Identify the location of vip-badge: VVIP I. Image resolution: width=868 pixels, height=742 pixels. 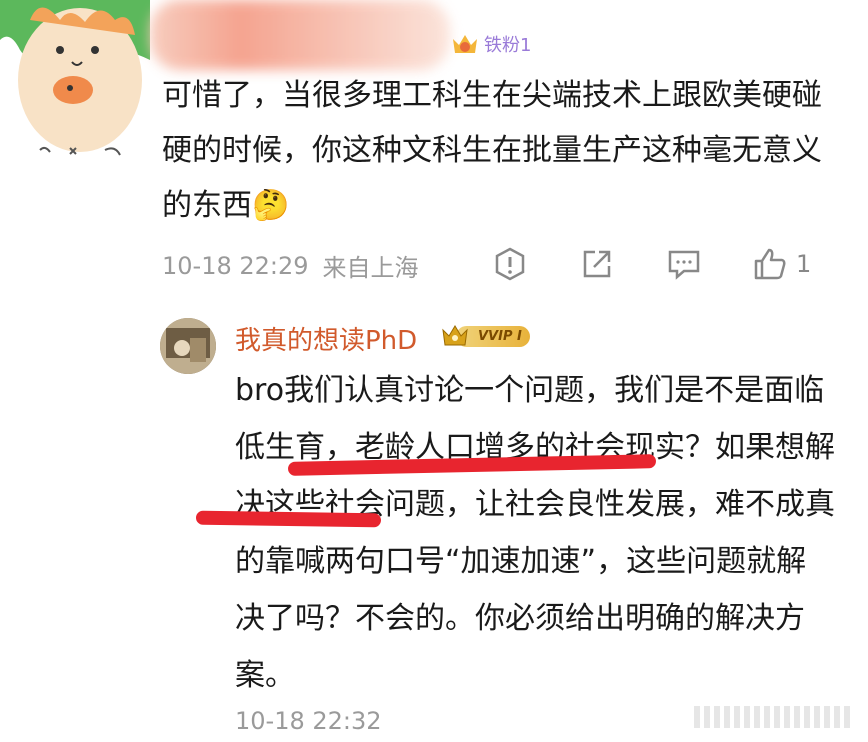
(485, 336).